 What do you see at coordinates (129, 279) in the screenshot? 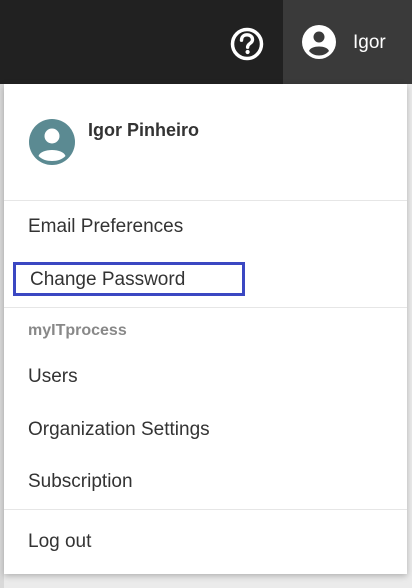
I see `menu-item-change-password: Change Password` at bounding box center [129, 279].